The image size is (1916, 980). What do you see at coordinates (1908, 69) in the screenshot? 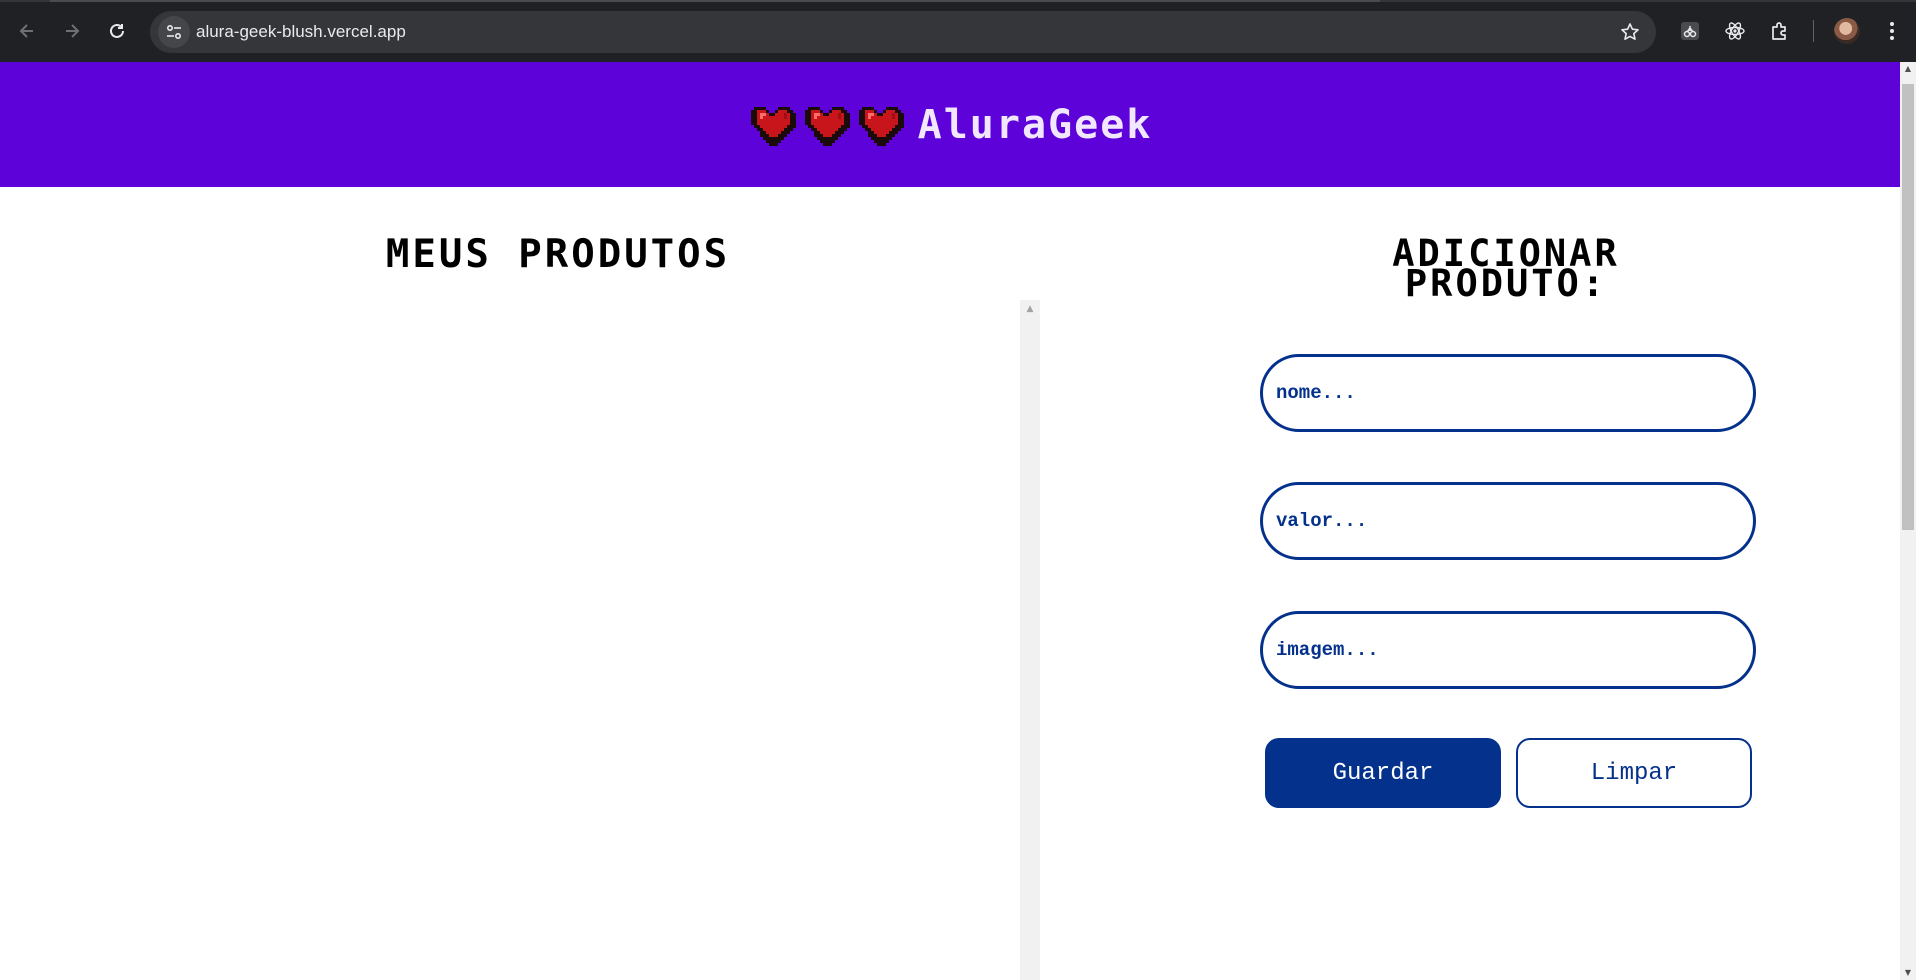
I see `page-scroll-up-icon: ▲` at bounding box center [1908, 69].